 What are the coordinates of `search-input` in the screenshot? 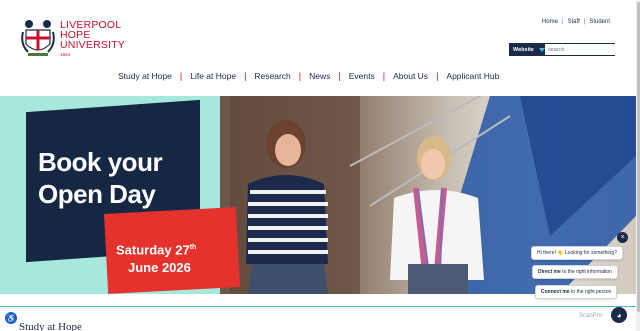 It's located at (582, 49).